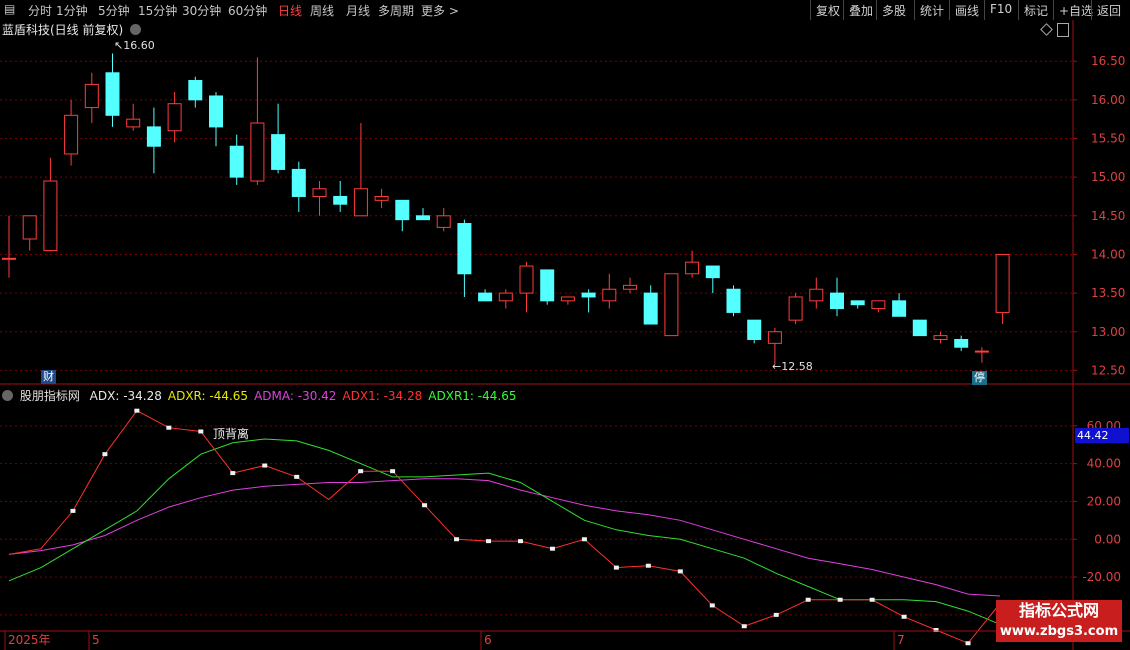 Image resolution: width=1130 pixels, height=650 pixels. What do you see at coordinates (157, 10) in the screenshot?
I see `period-tab-3: 15分钟` at bounding box center [157, 10].